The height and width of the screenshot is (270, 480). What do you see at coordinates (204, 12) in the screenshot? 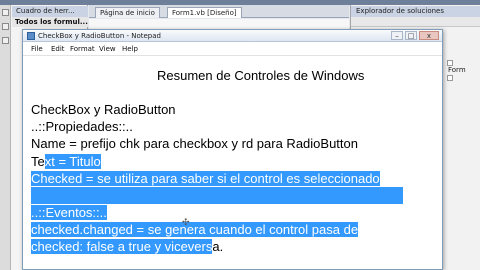
I see `tab-form-designer: Form1.vb [Diseño]` at bounding box center [204, 12].